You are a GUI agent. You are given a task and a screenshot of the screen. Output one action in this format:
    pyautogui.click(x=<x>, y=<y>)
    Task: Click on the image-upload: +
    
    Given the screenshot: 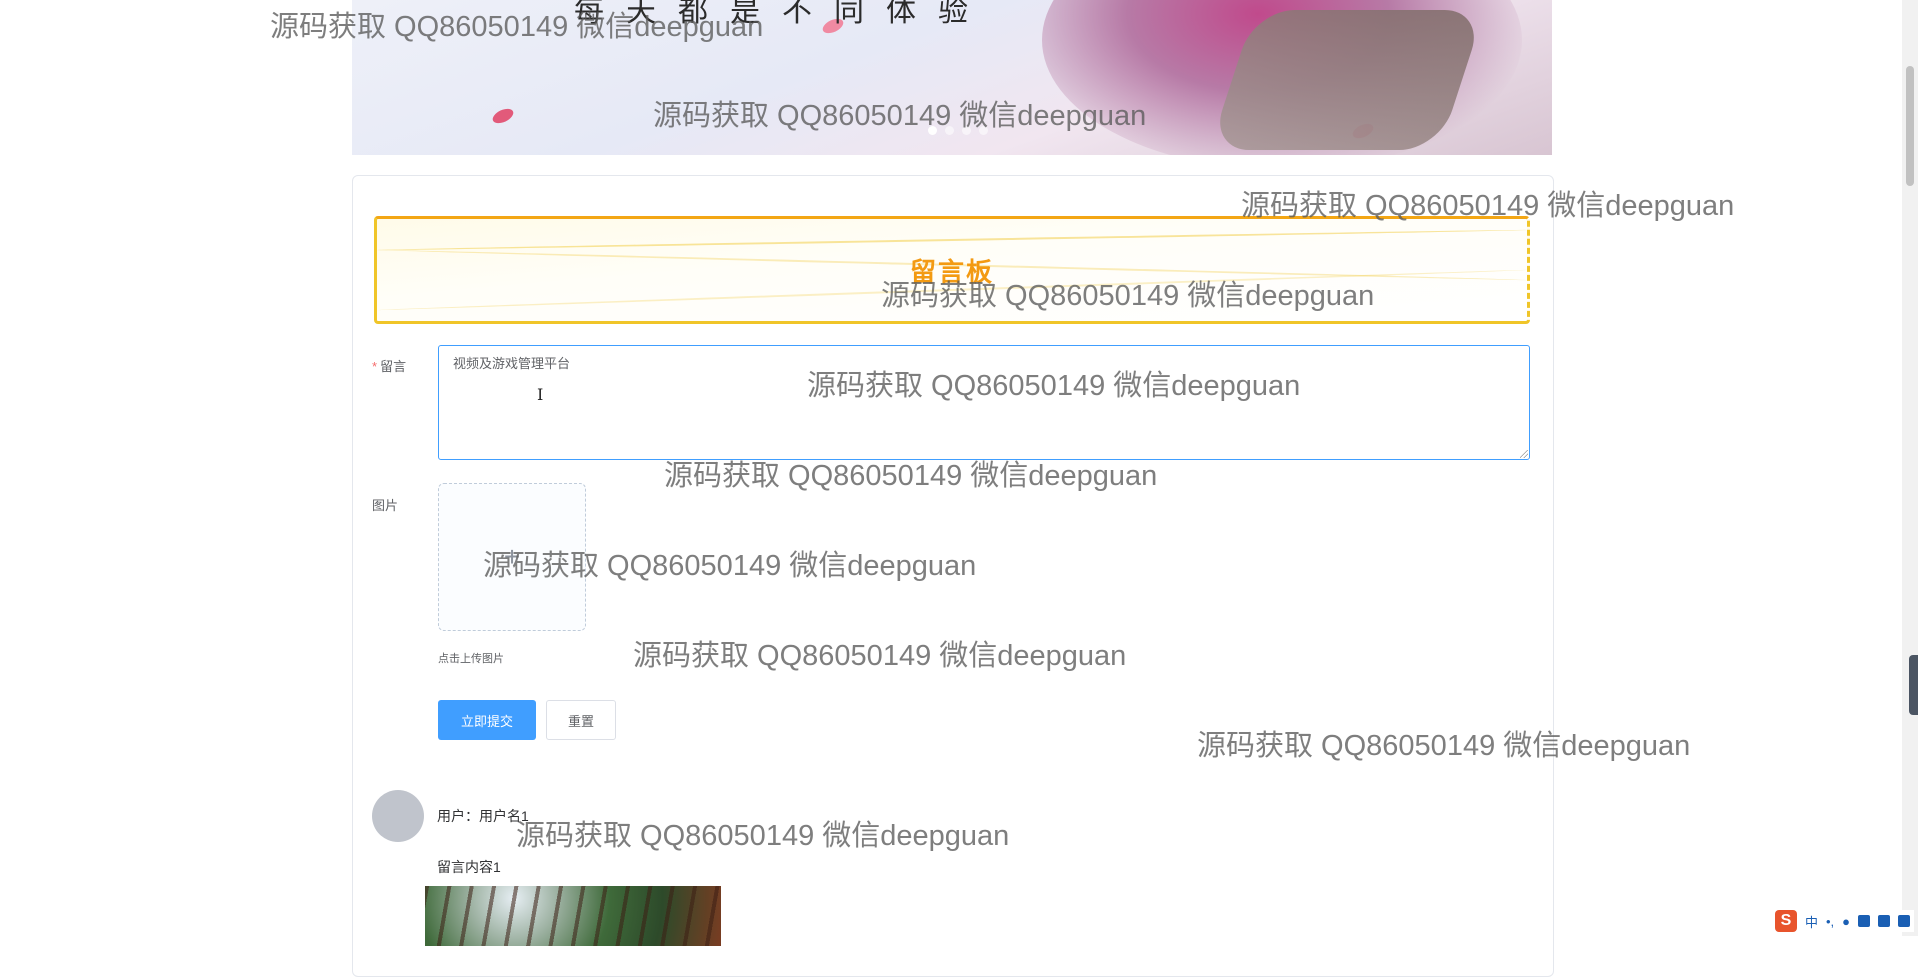 What is the action you would take?
    pyautogui.click(x=512, y=557)
    